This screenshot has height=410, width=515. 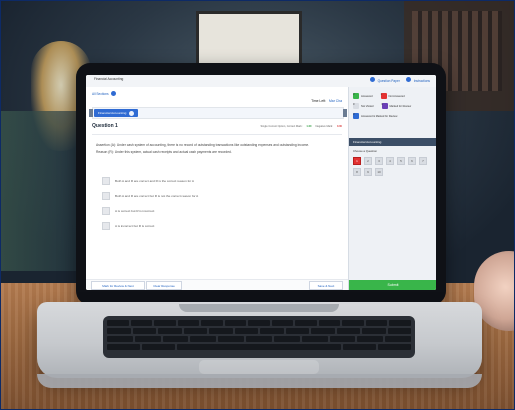 What do you see at coordinates (109, 79) in the screenshot?
I see `app-title: Financial Accounting` at bounding box center [109, 79].